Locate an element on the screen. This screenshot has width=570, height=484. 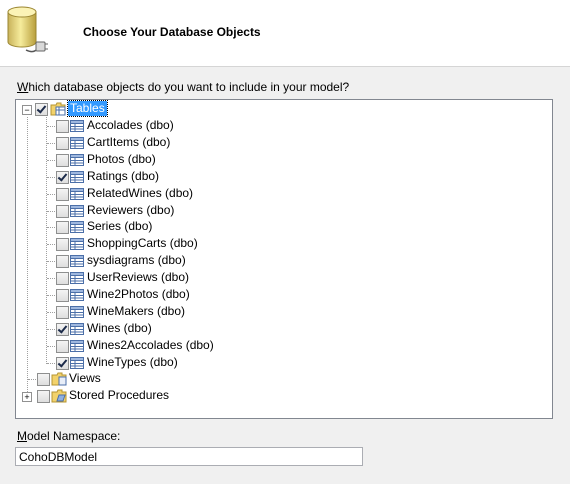
table-label: Accolades (dbo) is located at coordinates (130, 125).